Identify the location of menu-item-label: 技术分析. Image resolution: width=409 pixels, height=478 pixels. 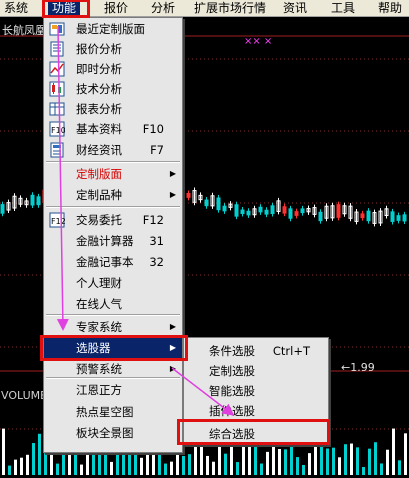
(99, 89).